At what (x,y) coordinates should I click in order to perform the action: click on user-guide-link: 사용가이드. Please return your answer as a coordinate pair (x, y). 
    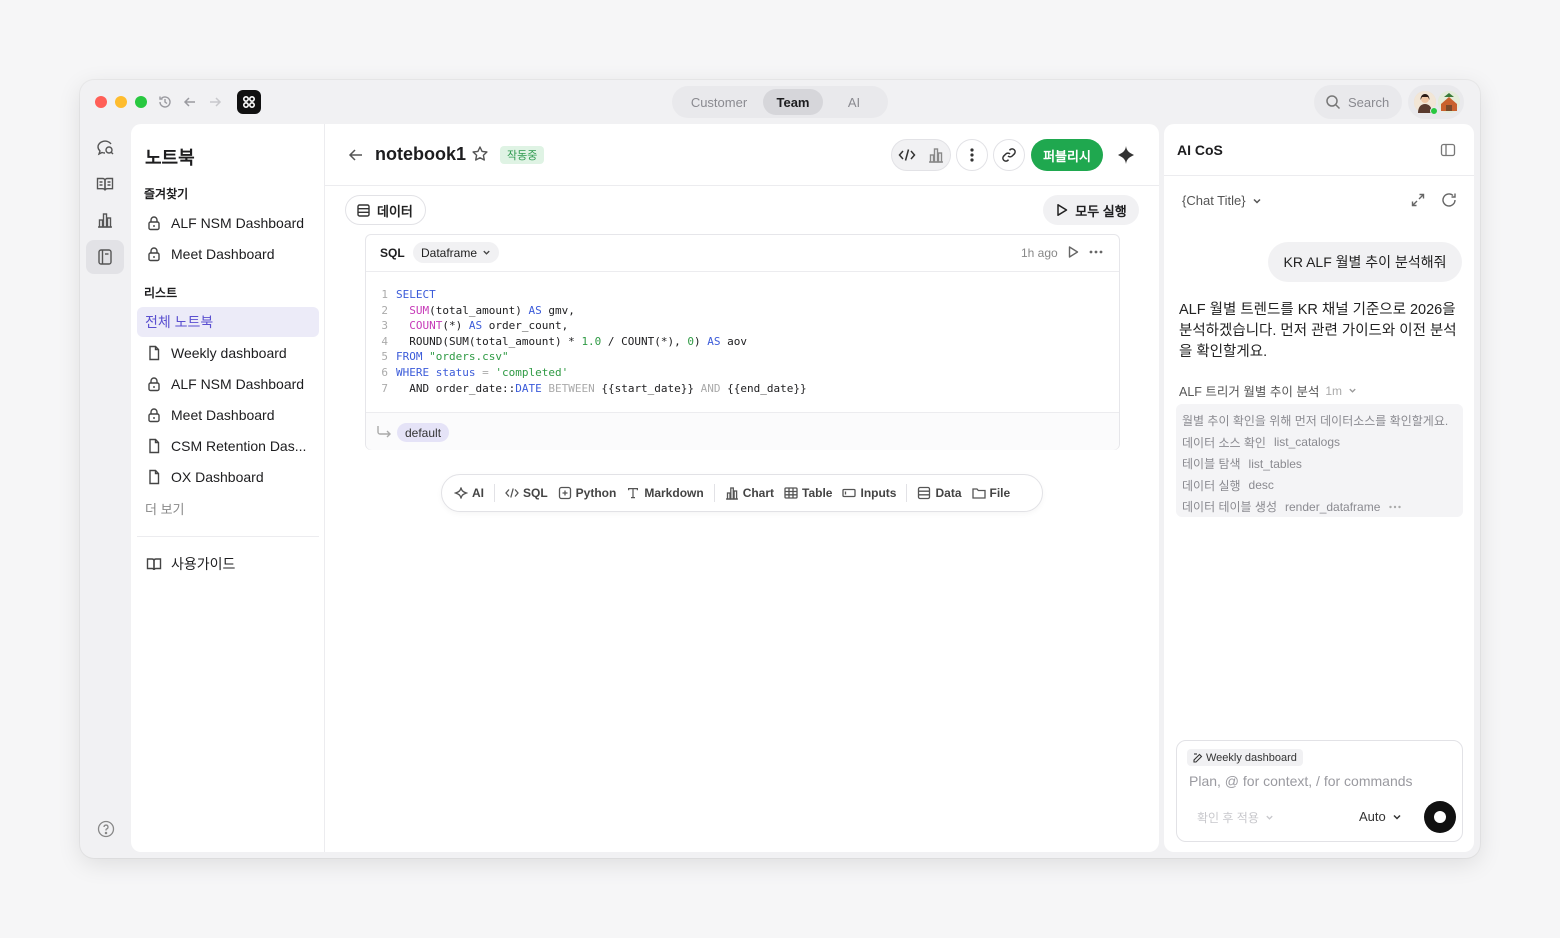
    Looking at the image, I should click on (228, 564).